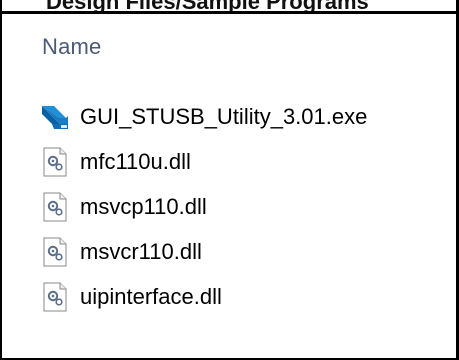  I want to click on list-item-dll: msvcr110.dll, so click(248, 251).